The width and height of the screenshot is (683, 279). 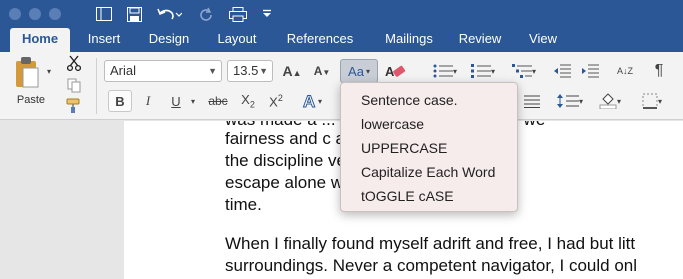 I want to click on italic-button: I, so click(x=148, y=101).